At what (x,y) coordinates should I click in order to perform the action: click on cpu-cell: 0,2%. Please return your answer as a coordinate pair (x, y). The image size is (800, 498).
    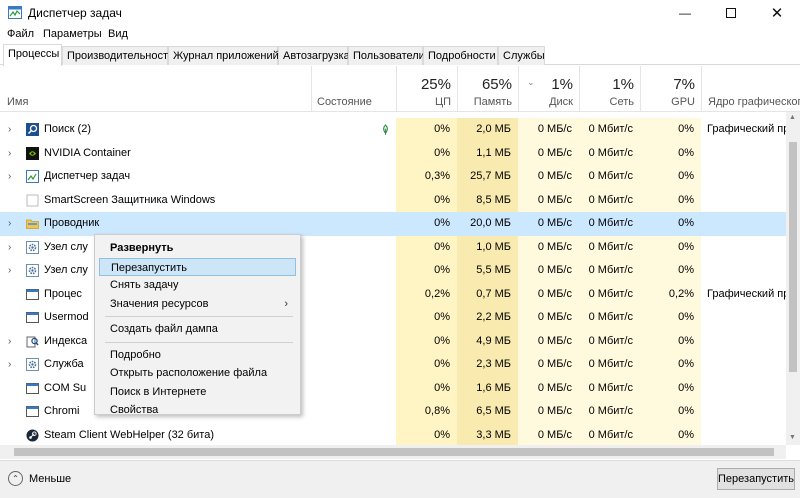
    Looking at the image, I should click on (426, 294).